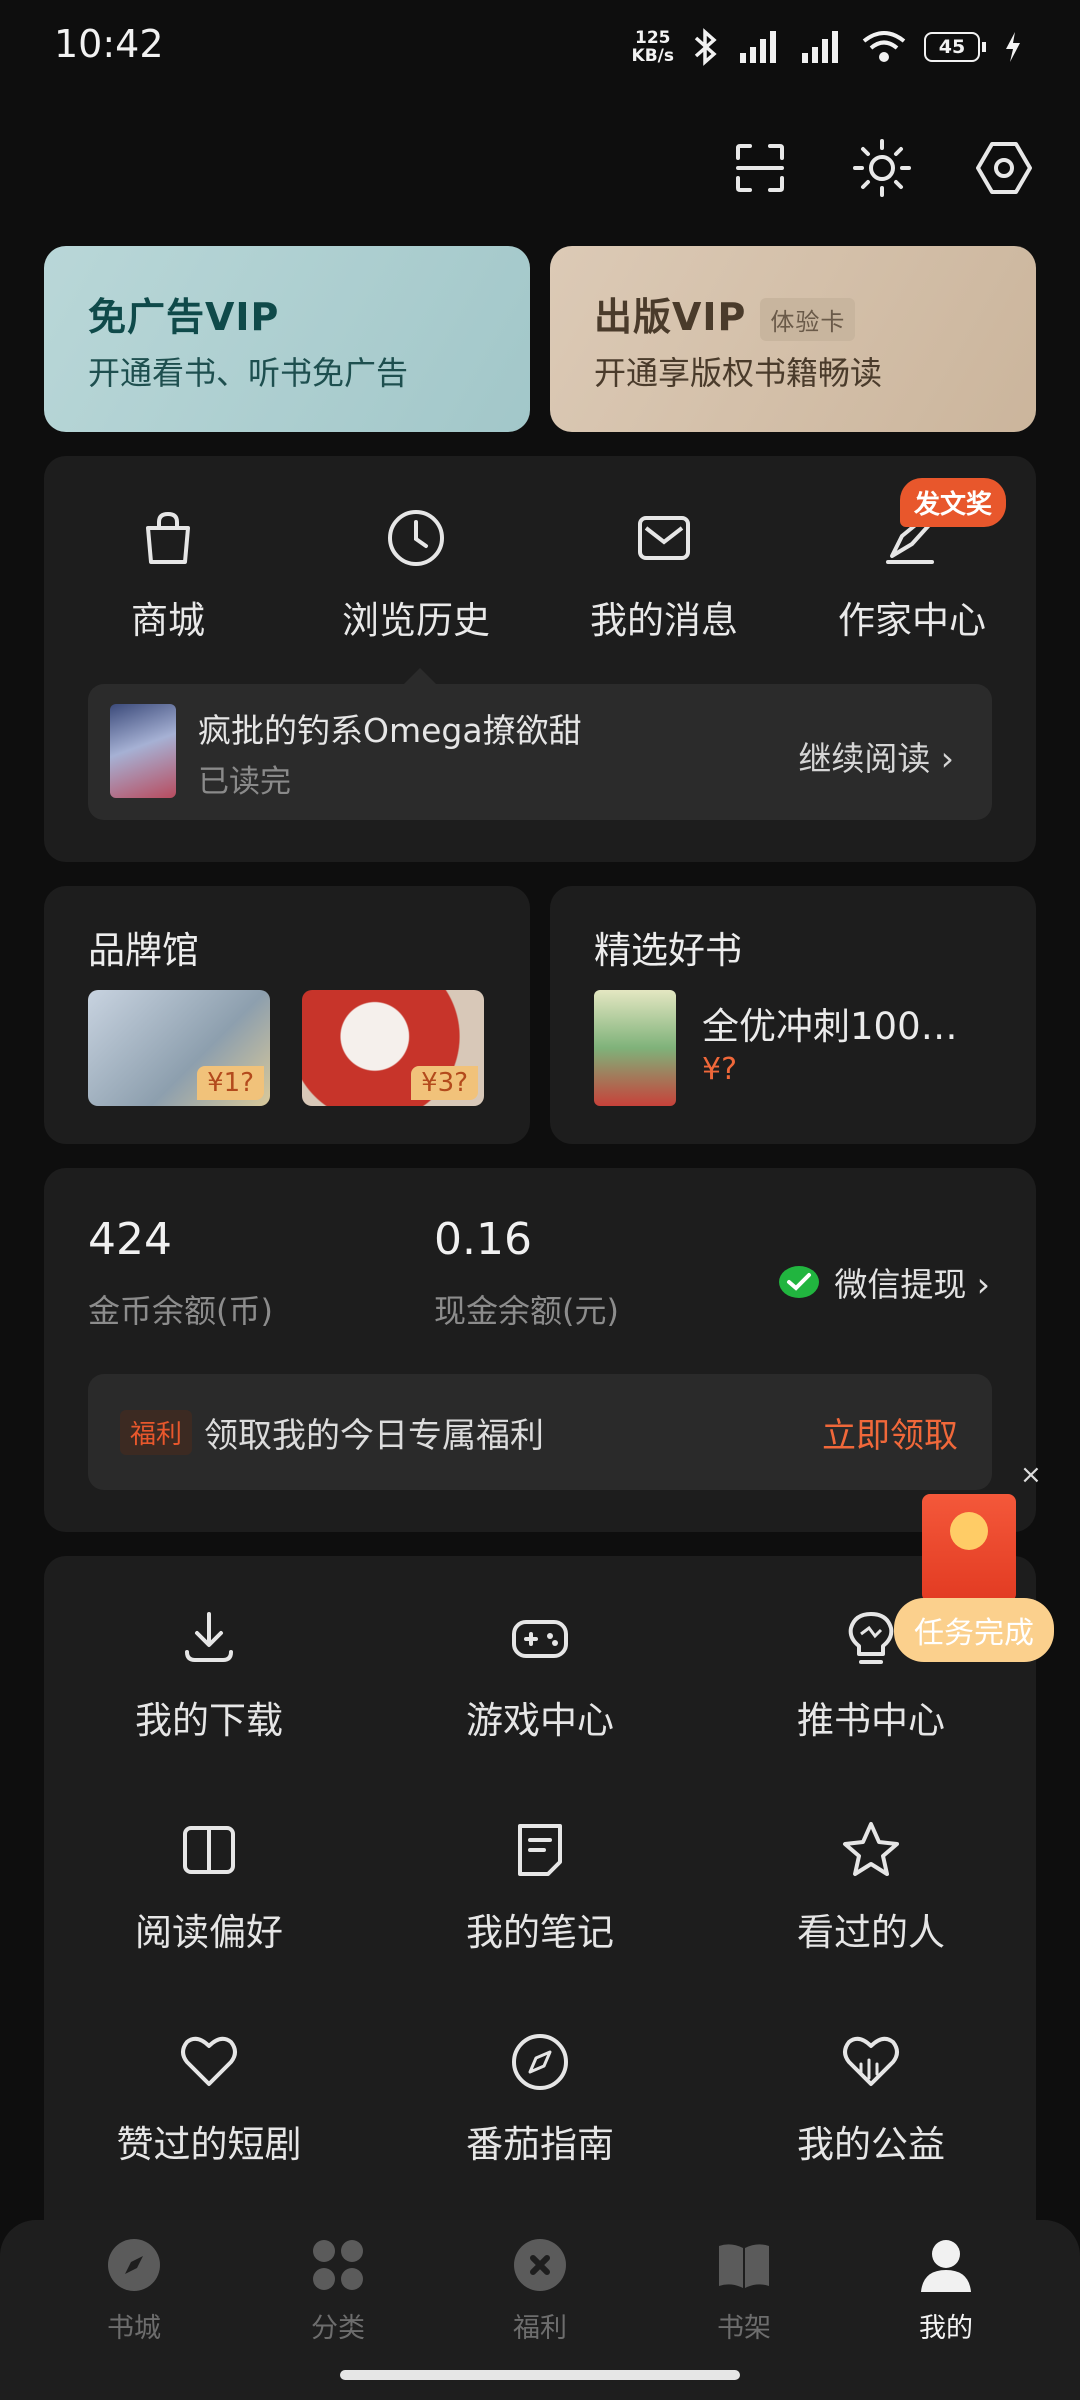 Image resolution: width=1080 pixels, height=2400 pixels. I want to click on gamepad-icon, so click(540, 1639).